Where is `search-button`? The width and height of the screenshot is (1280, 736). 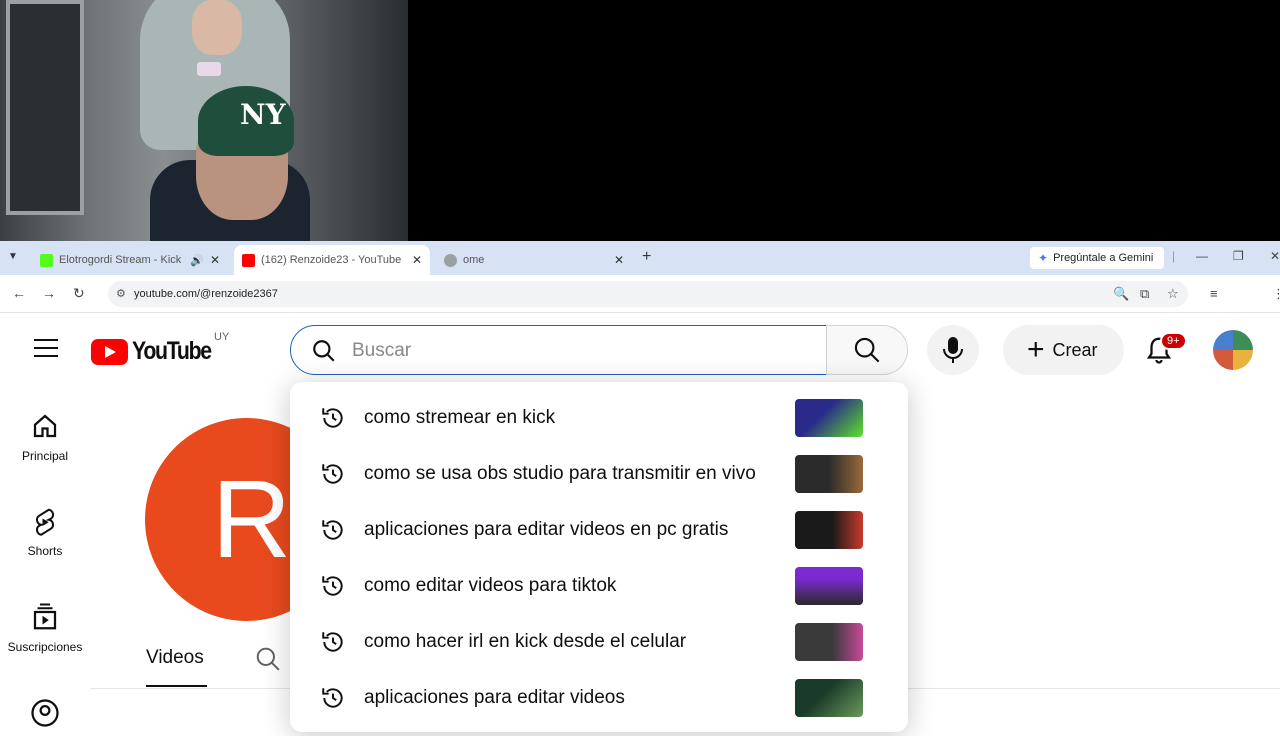
search-button is located at coordinates (867, 350).